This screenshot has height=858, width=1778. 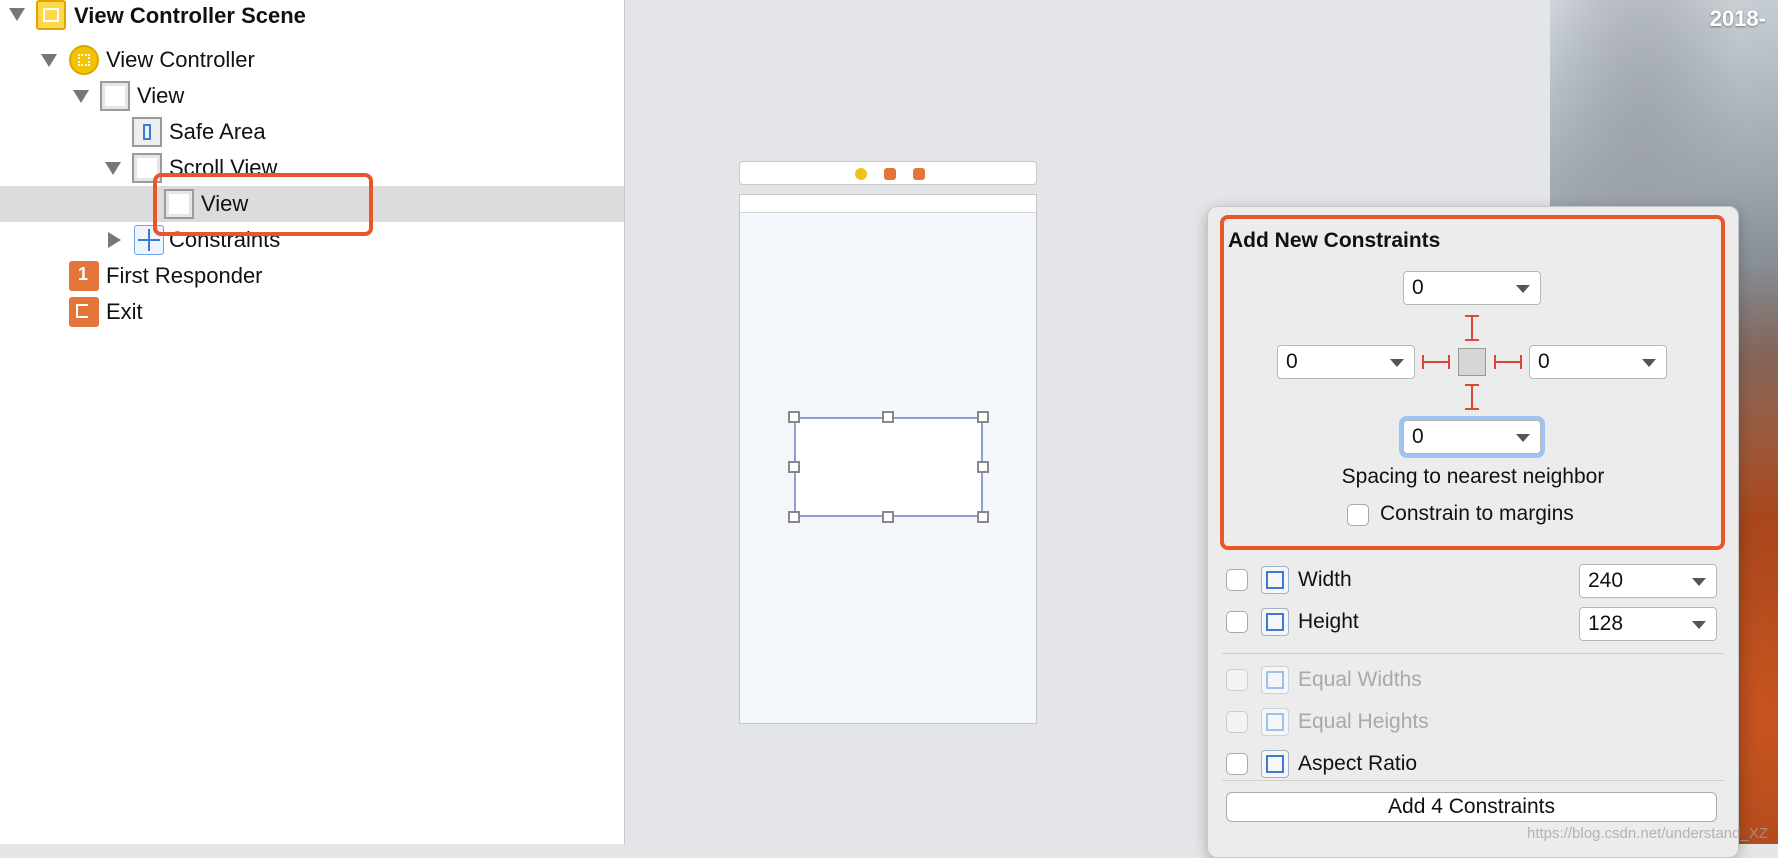 What do you see at coordinates (1471, 807) in the screenshot?
I see `add-constraints-button: Add 4 Constraints` at bounding box center [1471, 807].